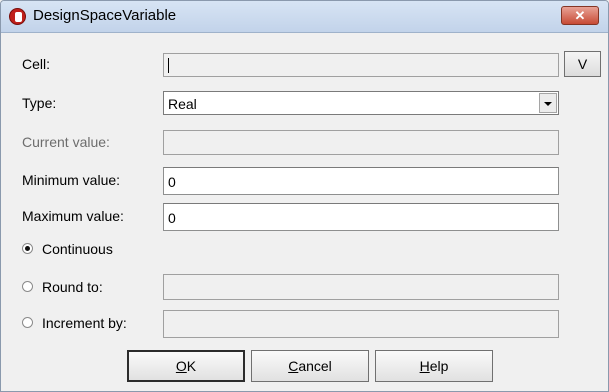  What do you see at coordinates (27, 322) in the screenshot?
I see `increment-by-radio` at bounding box center [27, 322].